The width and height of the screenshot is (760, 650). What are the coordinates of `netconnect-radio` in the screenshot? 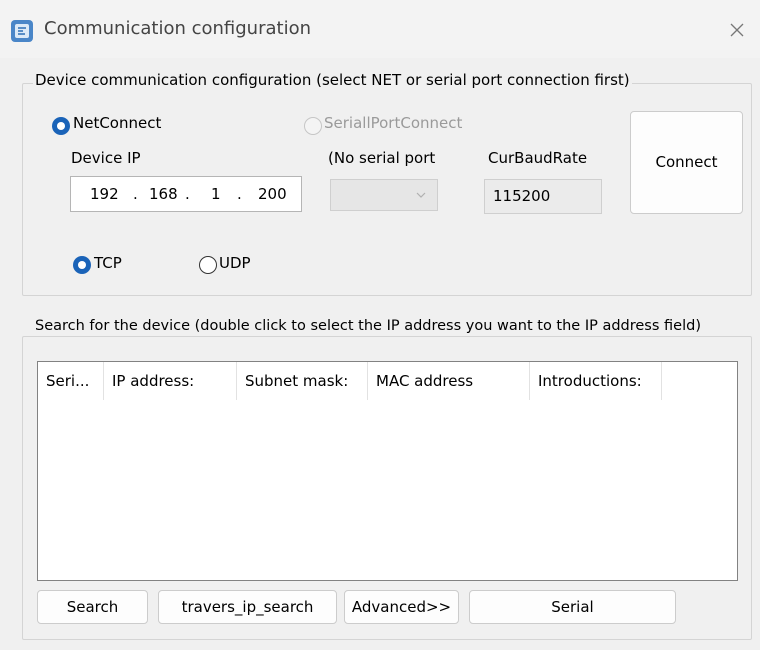 It's located at (61, 126).